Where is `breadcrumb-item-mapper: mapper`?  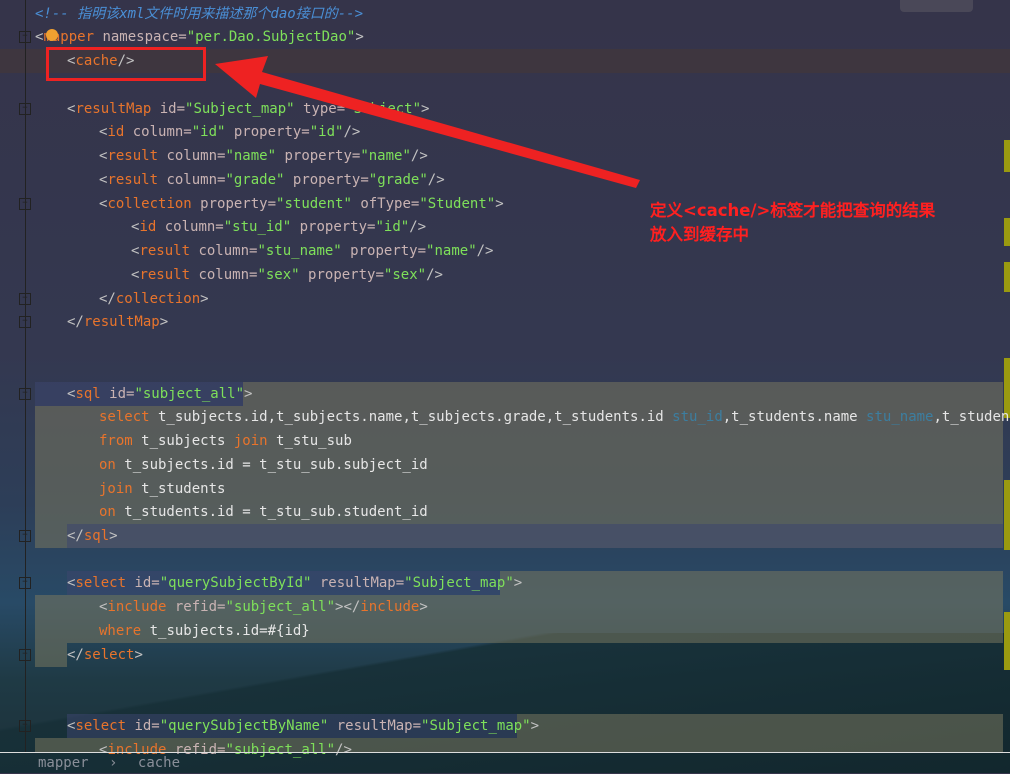 breadcrumb-item-mapper: mapper is located at coordinates (63, 763).